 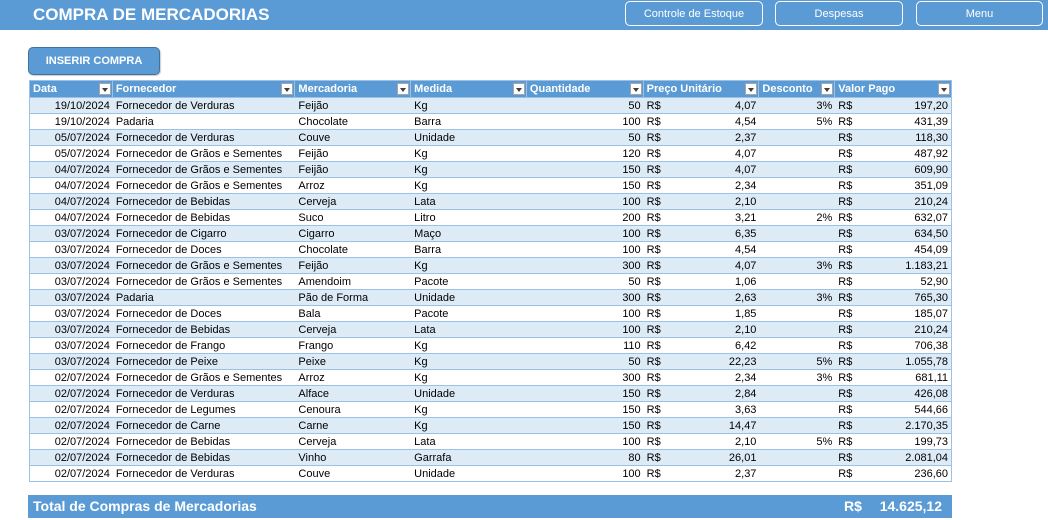 What do you see at coordinates (151, 14) in the screenshot?
I see `page-title: COMPRA DE MERCADORIAS` at bounding box center [151, 14].